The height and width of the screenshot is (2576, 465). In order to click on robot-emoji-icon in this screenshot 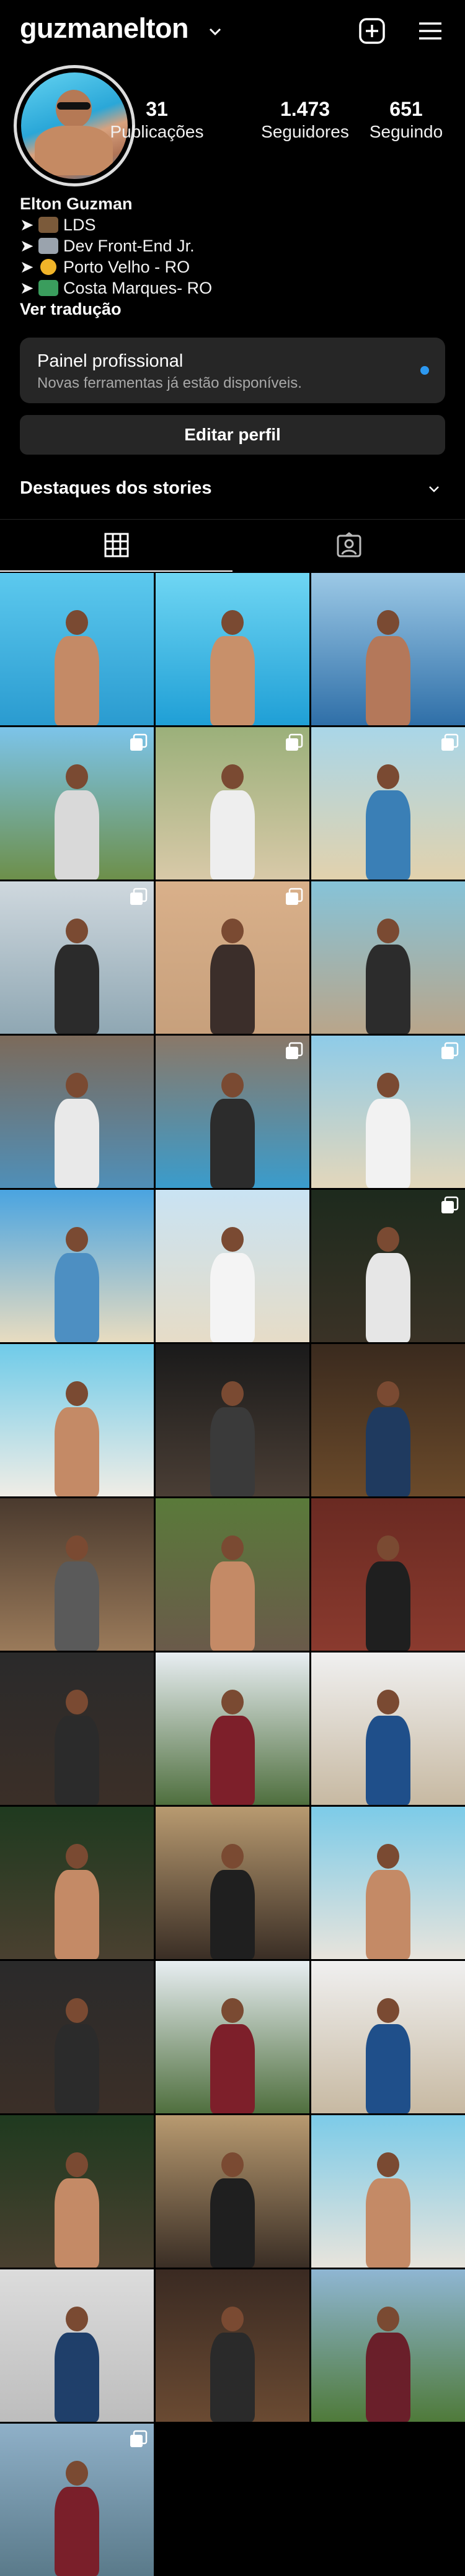, I will do `click(48, 246)`.